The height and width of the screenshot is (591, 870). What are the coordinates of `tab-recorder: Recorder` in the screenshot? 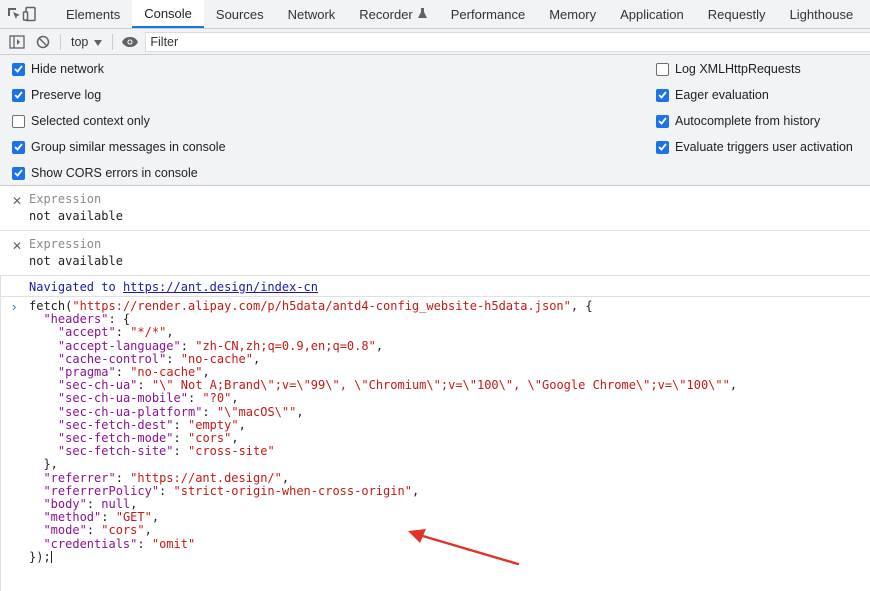 It's located at (392, 14).